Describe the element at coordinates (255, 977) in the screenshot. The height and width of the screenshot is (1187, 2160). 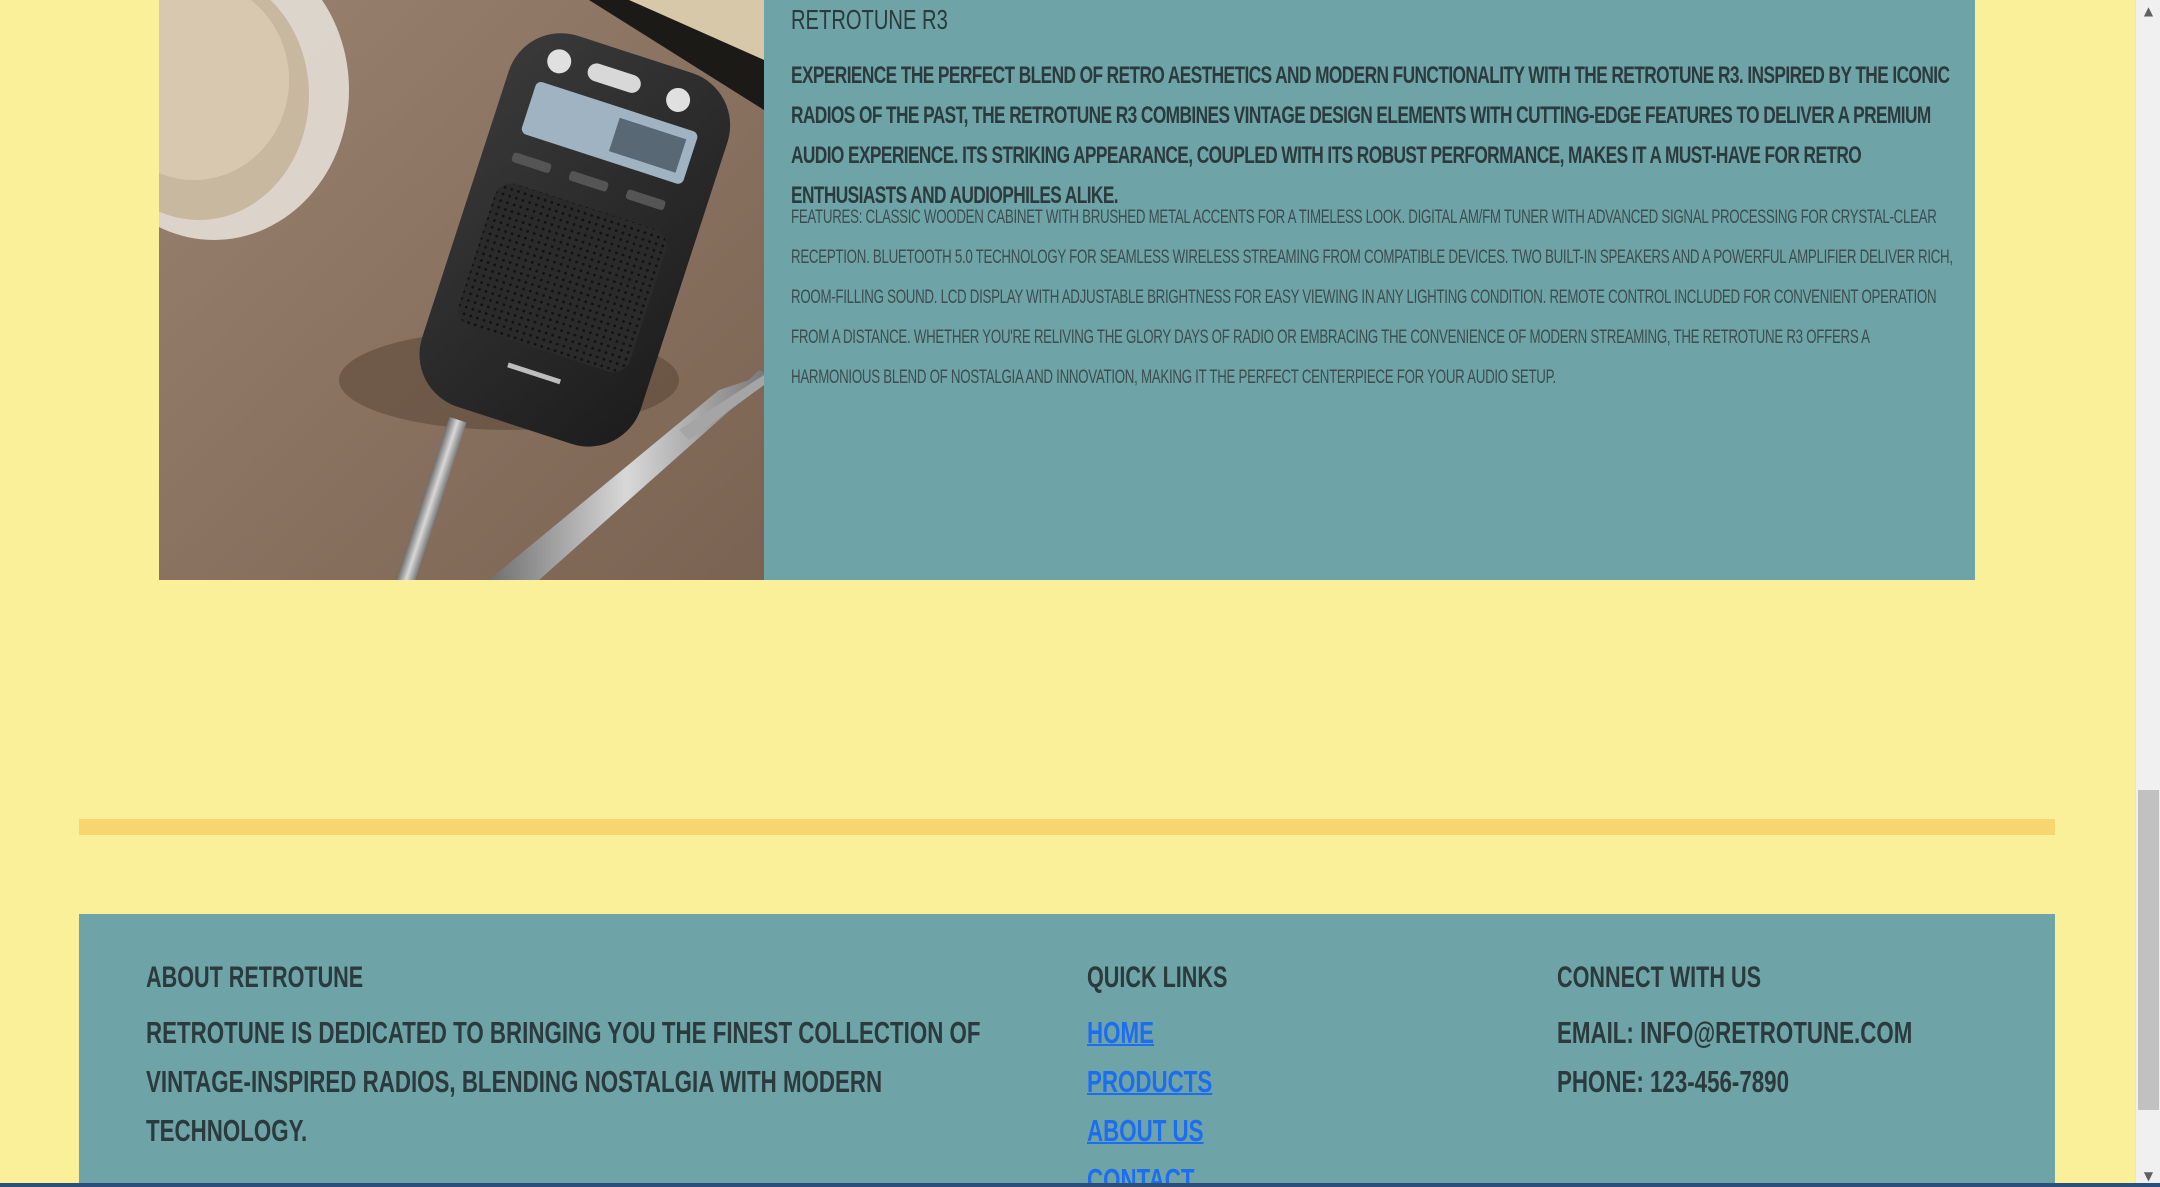
I see `footer-about-heading: About RetroTune` at that location.